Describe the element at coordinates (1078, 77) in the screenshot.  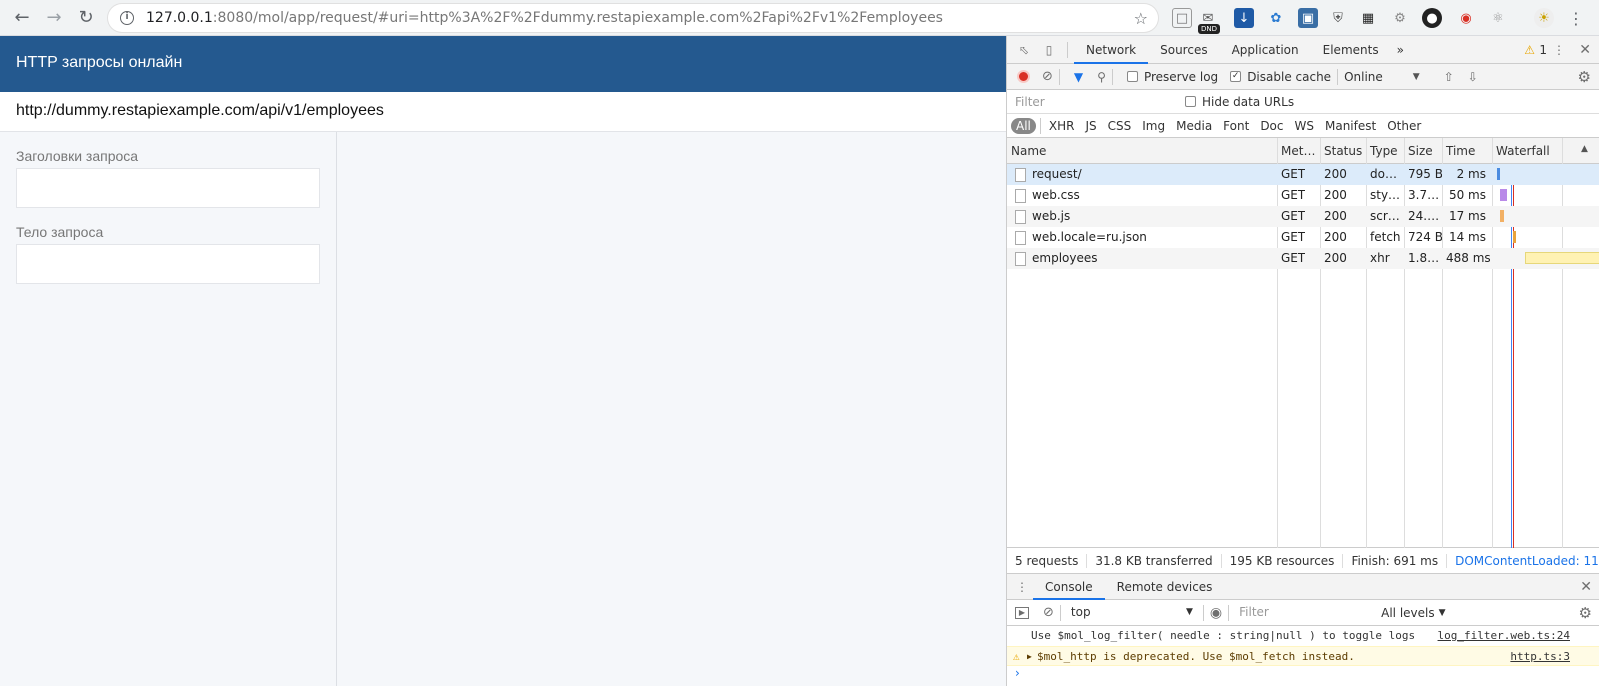
I see `filter-icon: ▼` at that location.